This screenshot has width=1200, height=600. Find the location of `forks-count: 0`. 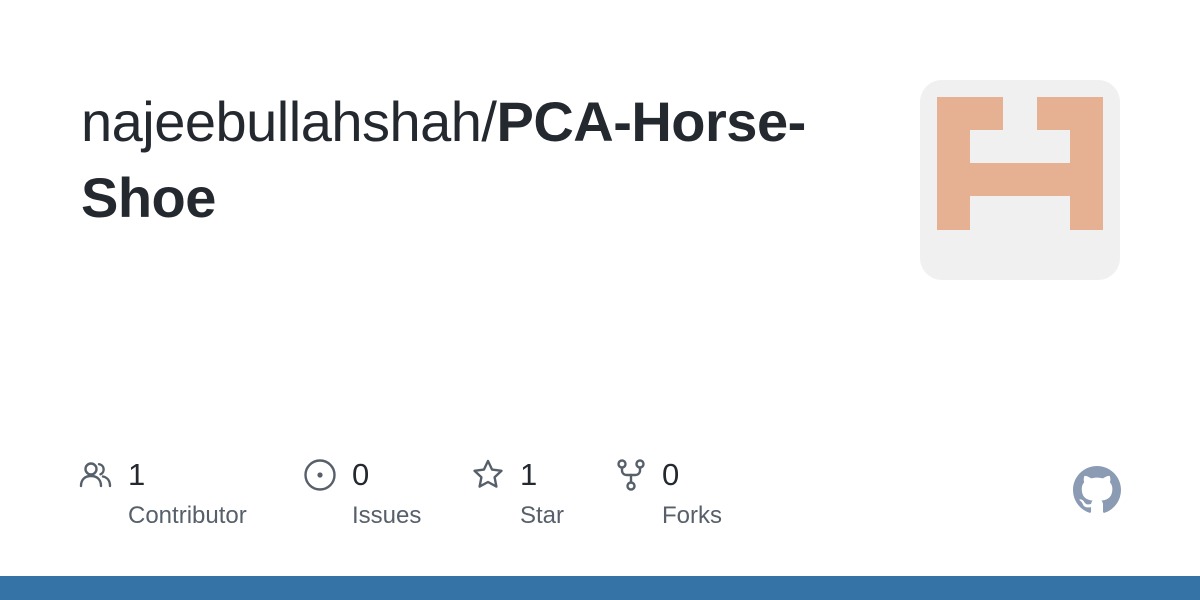

forks-count: 0 is located at coordinates (671, 474).